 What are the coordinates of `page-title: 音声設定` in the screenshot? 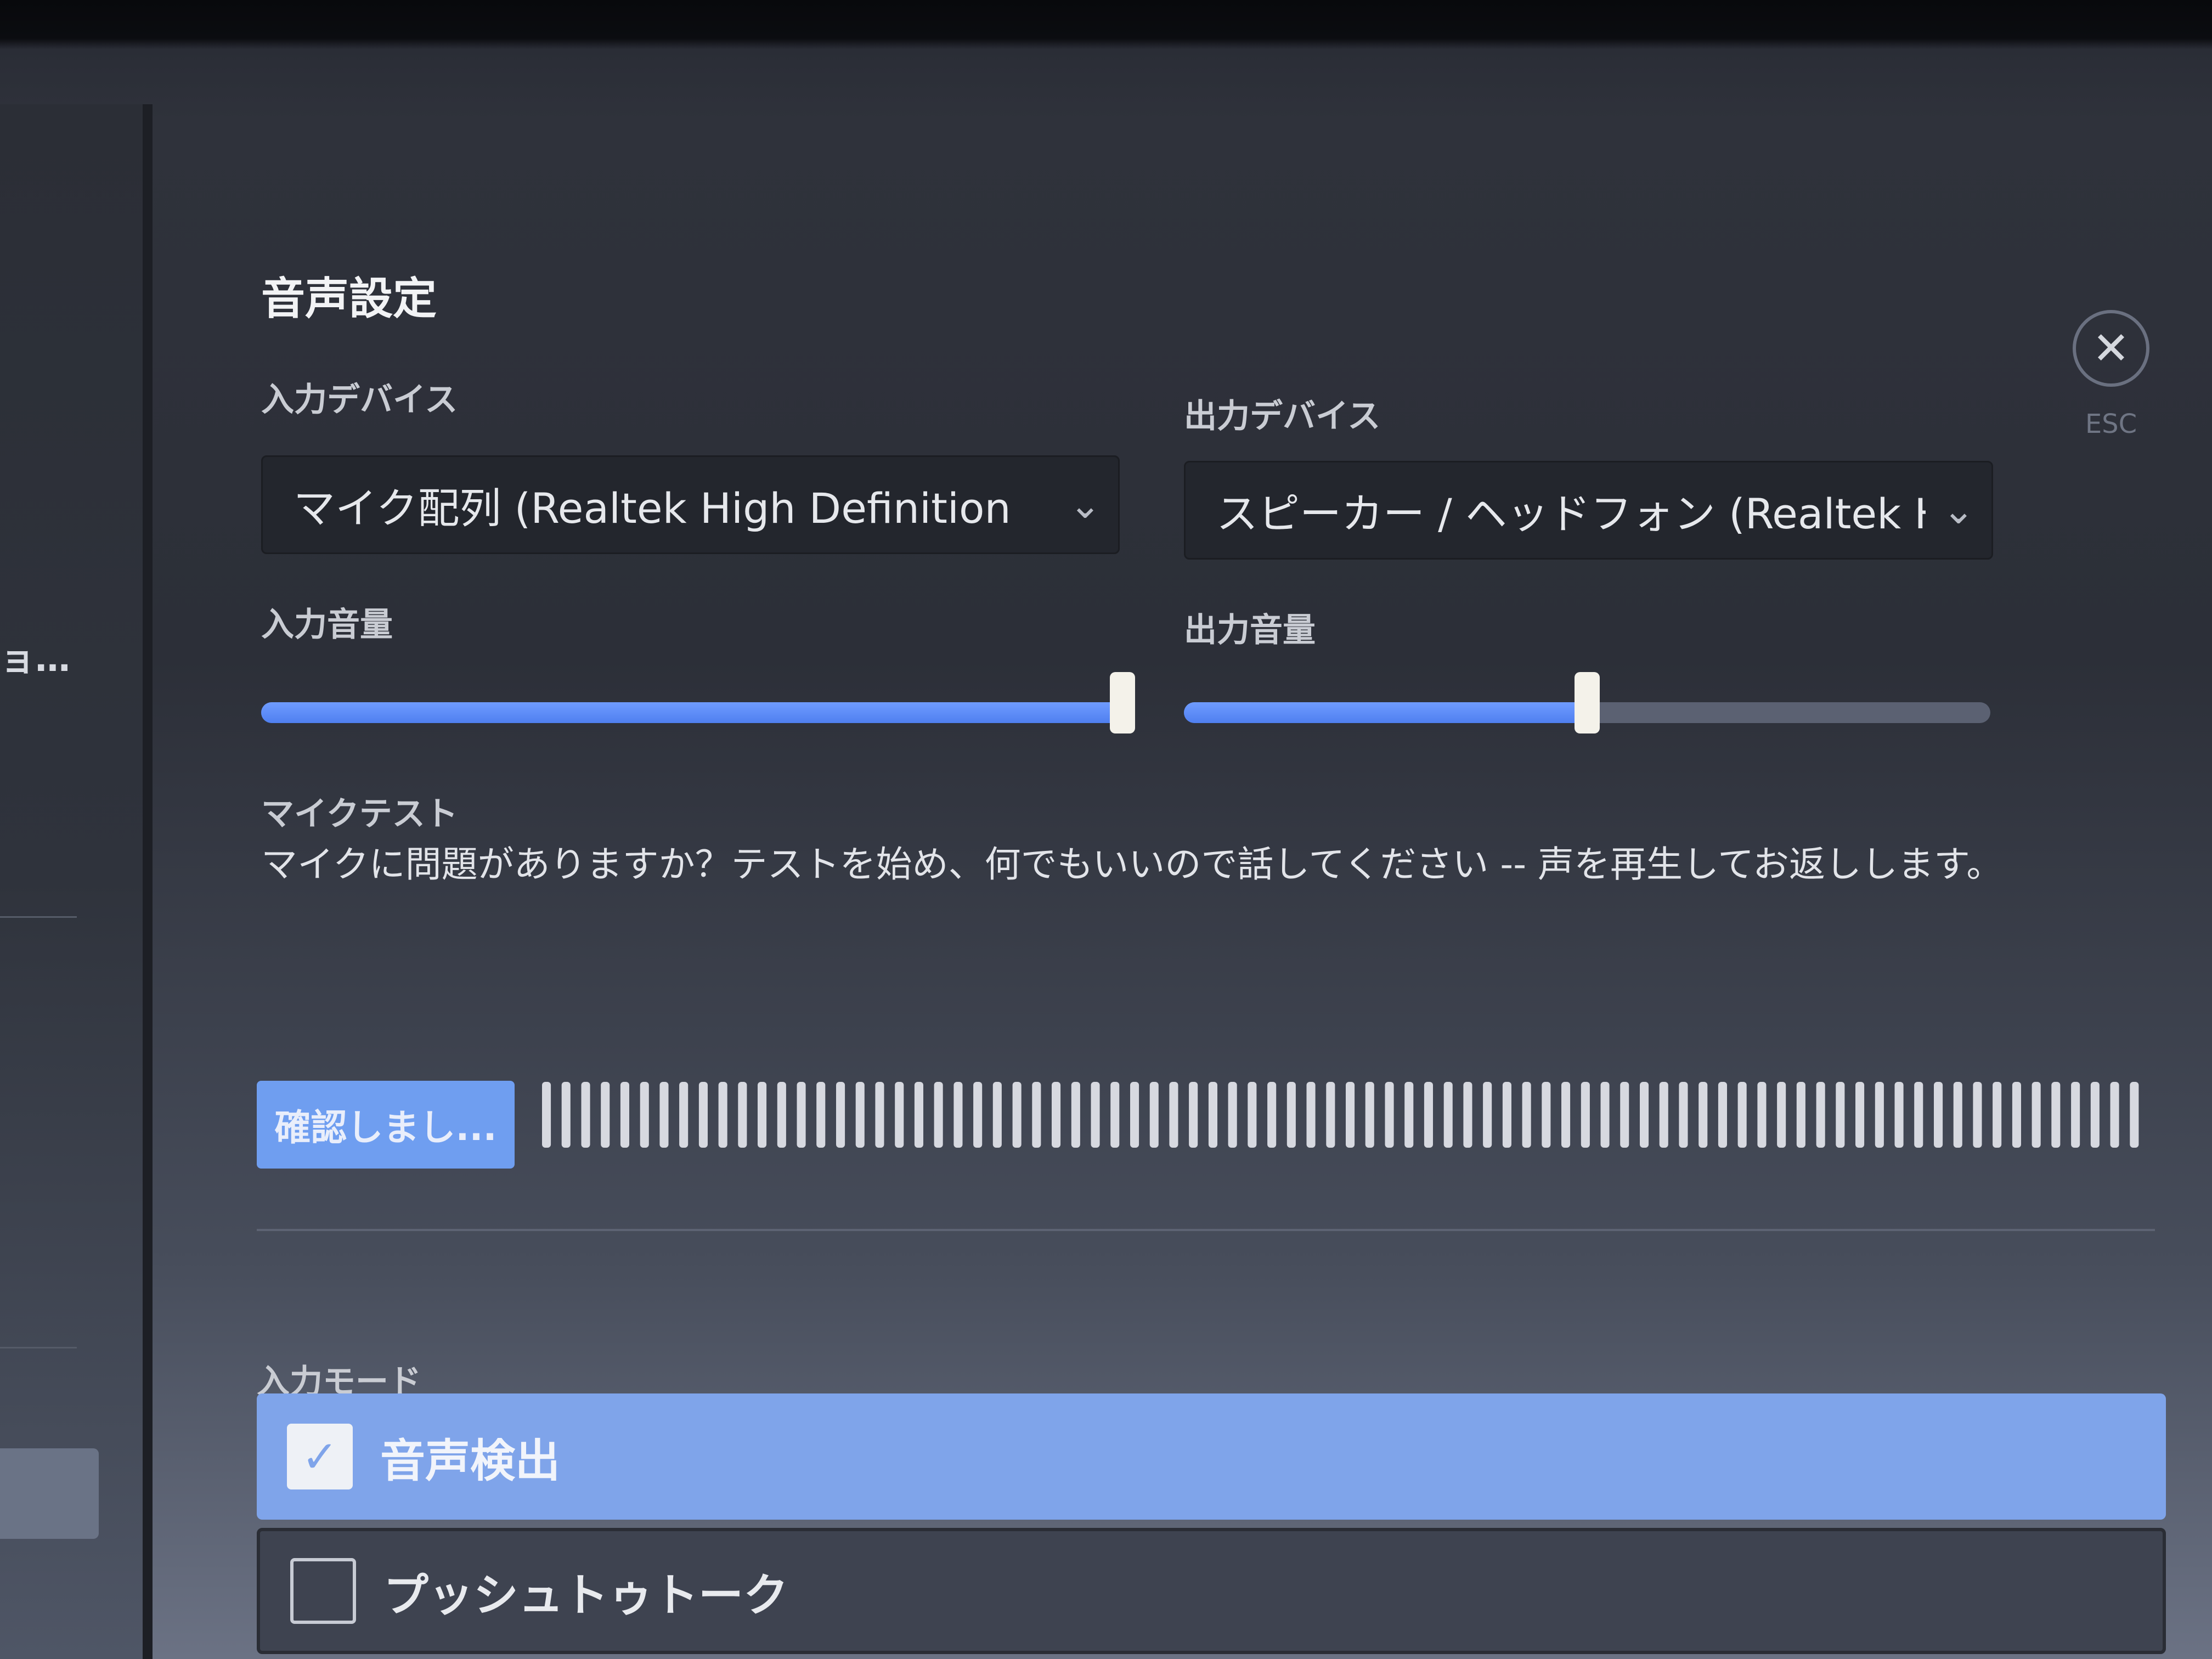 It's located at (349, 298).